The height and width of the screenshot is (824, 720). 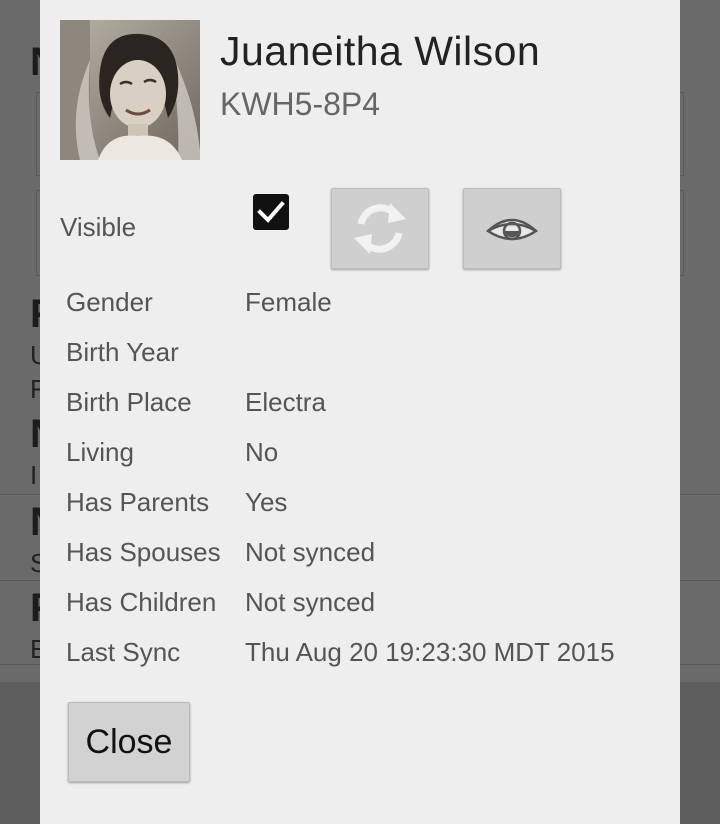 What do you see at coordinates (430, 652) in the screenshot?
I see `detail-value: Thu Aug 20 19:23:30 MDT 2015` at bounding box center [430, 652].